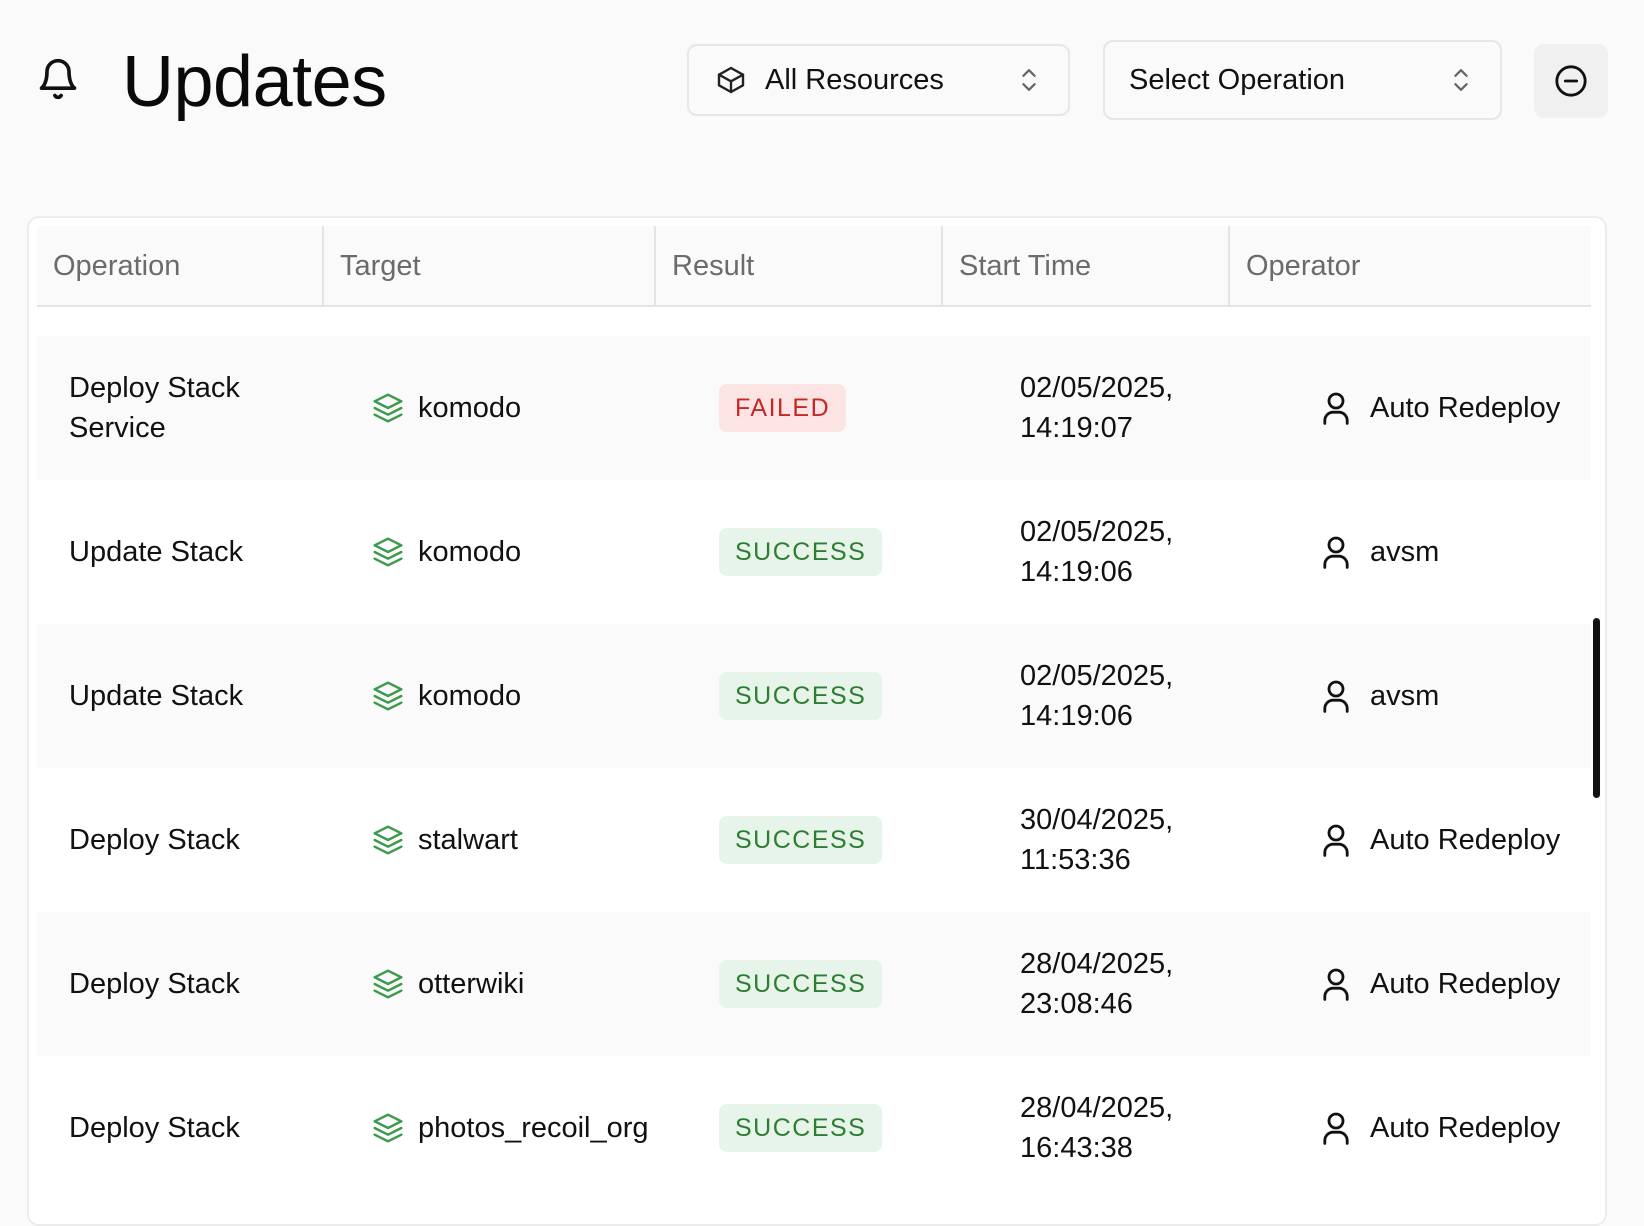 Image resolution: width=1644 pixels, height=1226 pixels. Describe the element at coordinates (468, 840) in the screenshot. I see `target-link: stalwart` at that location.